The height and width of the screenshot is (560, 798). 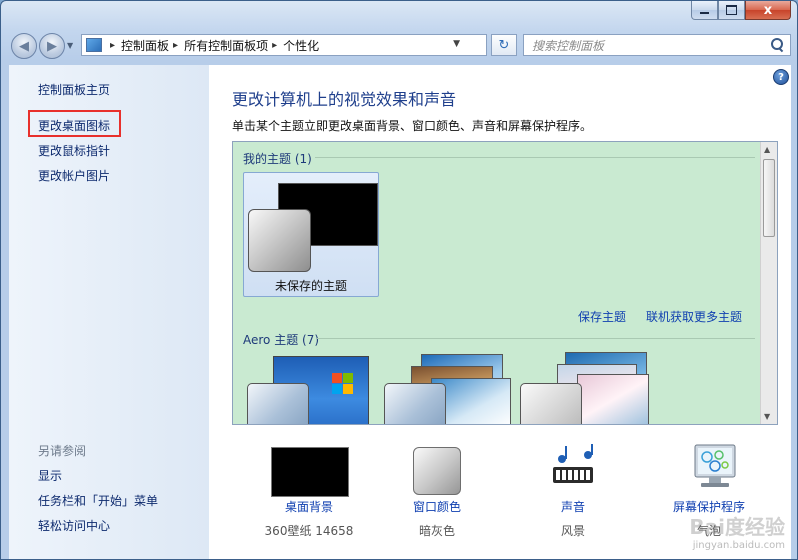 I want to click on sound-icon, so click(x=573, y=463).